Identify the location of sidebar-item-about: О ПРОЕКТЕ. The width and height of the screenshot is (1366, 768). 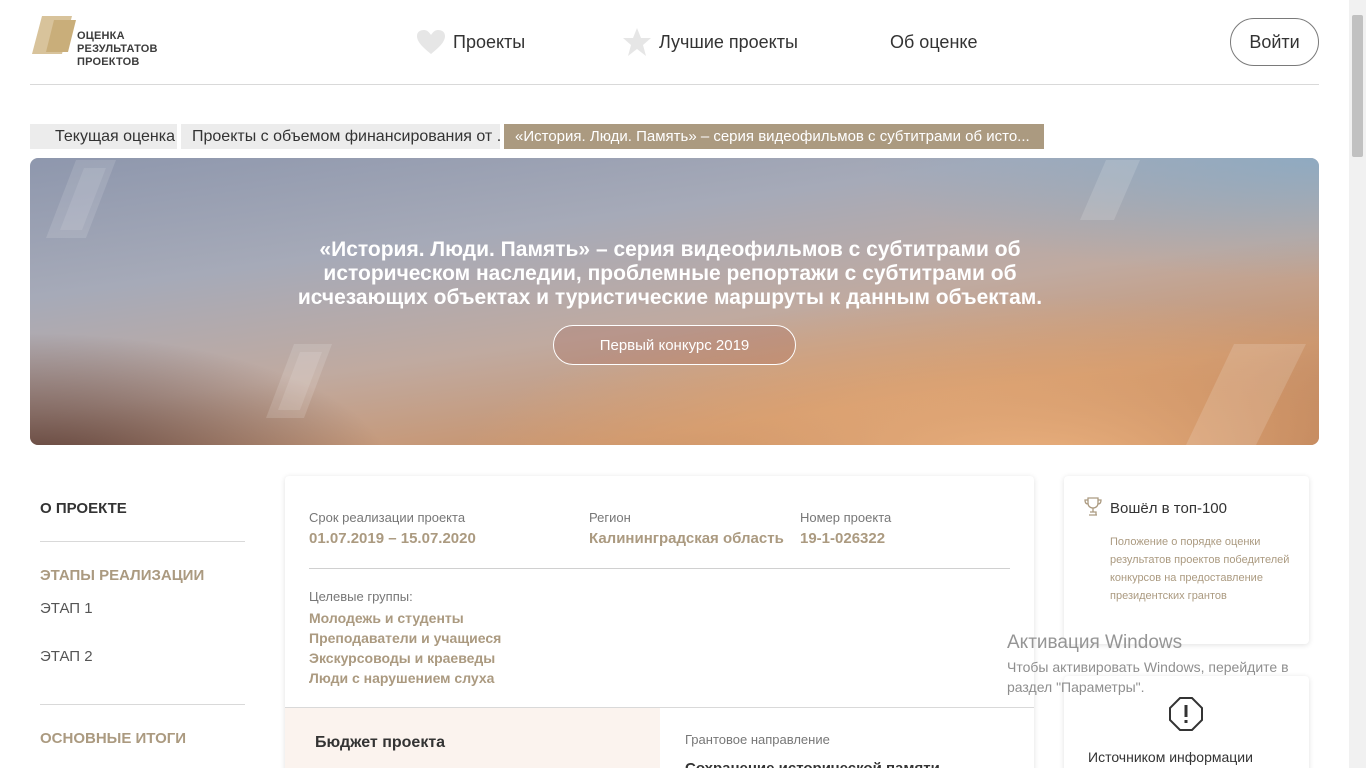
(83, 508).